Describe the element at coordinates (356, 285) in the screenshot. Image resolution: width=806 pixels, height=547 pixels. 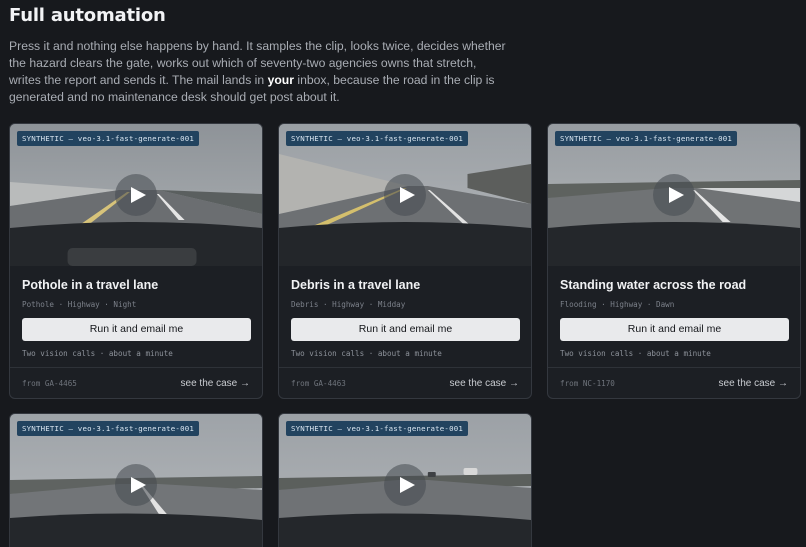
I see `card-title: Debris in a travel lane` at that location.